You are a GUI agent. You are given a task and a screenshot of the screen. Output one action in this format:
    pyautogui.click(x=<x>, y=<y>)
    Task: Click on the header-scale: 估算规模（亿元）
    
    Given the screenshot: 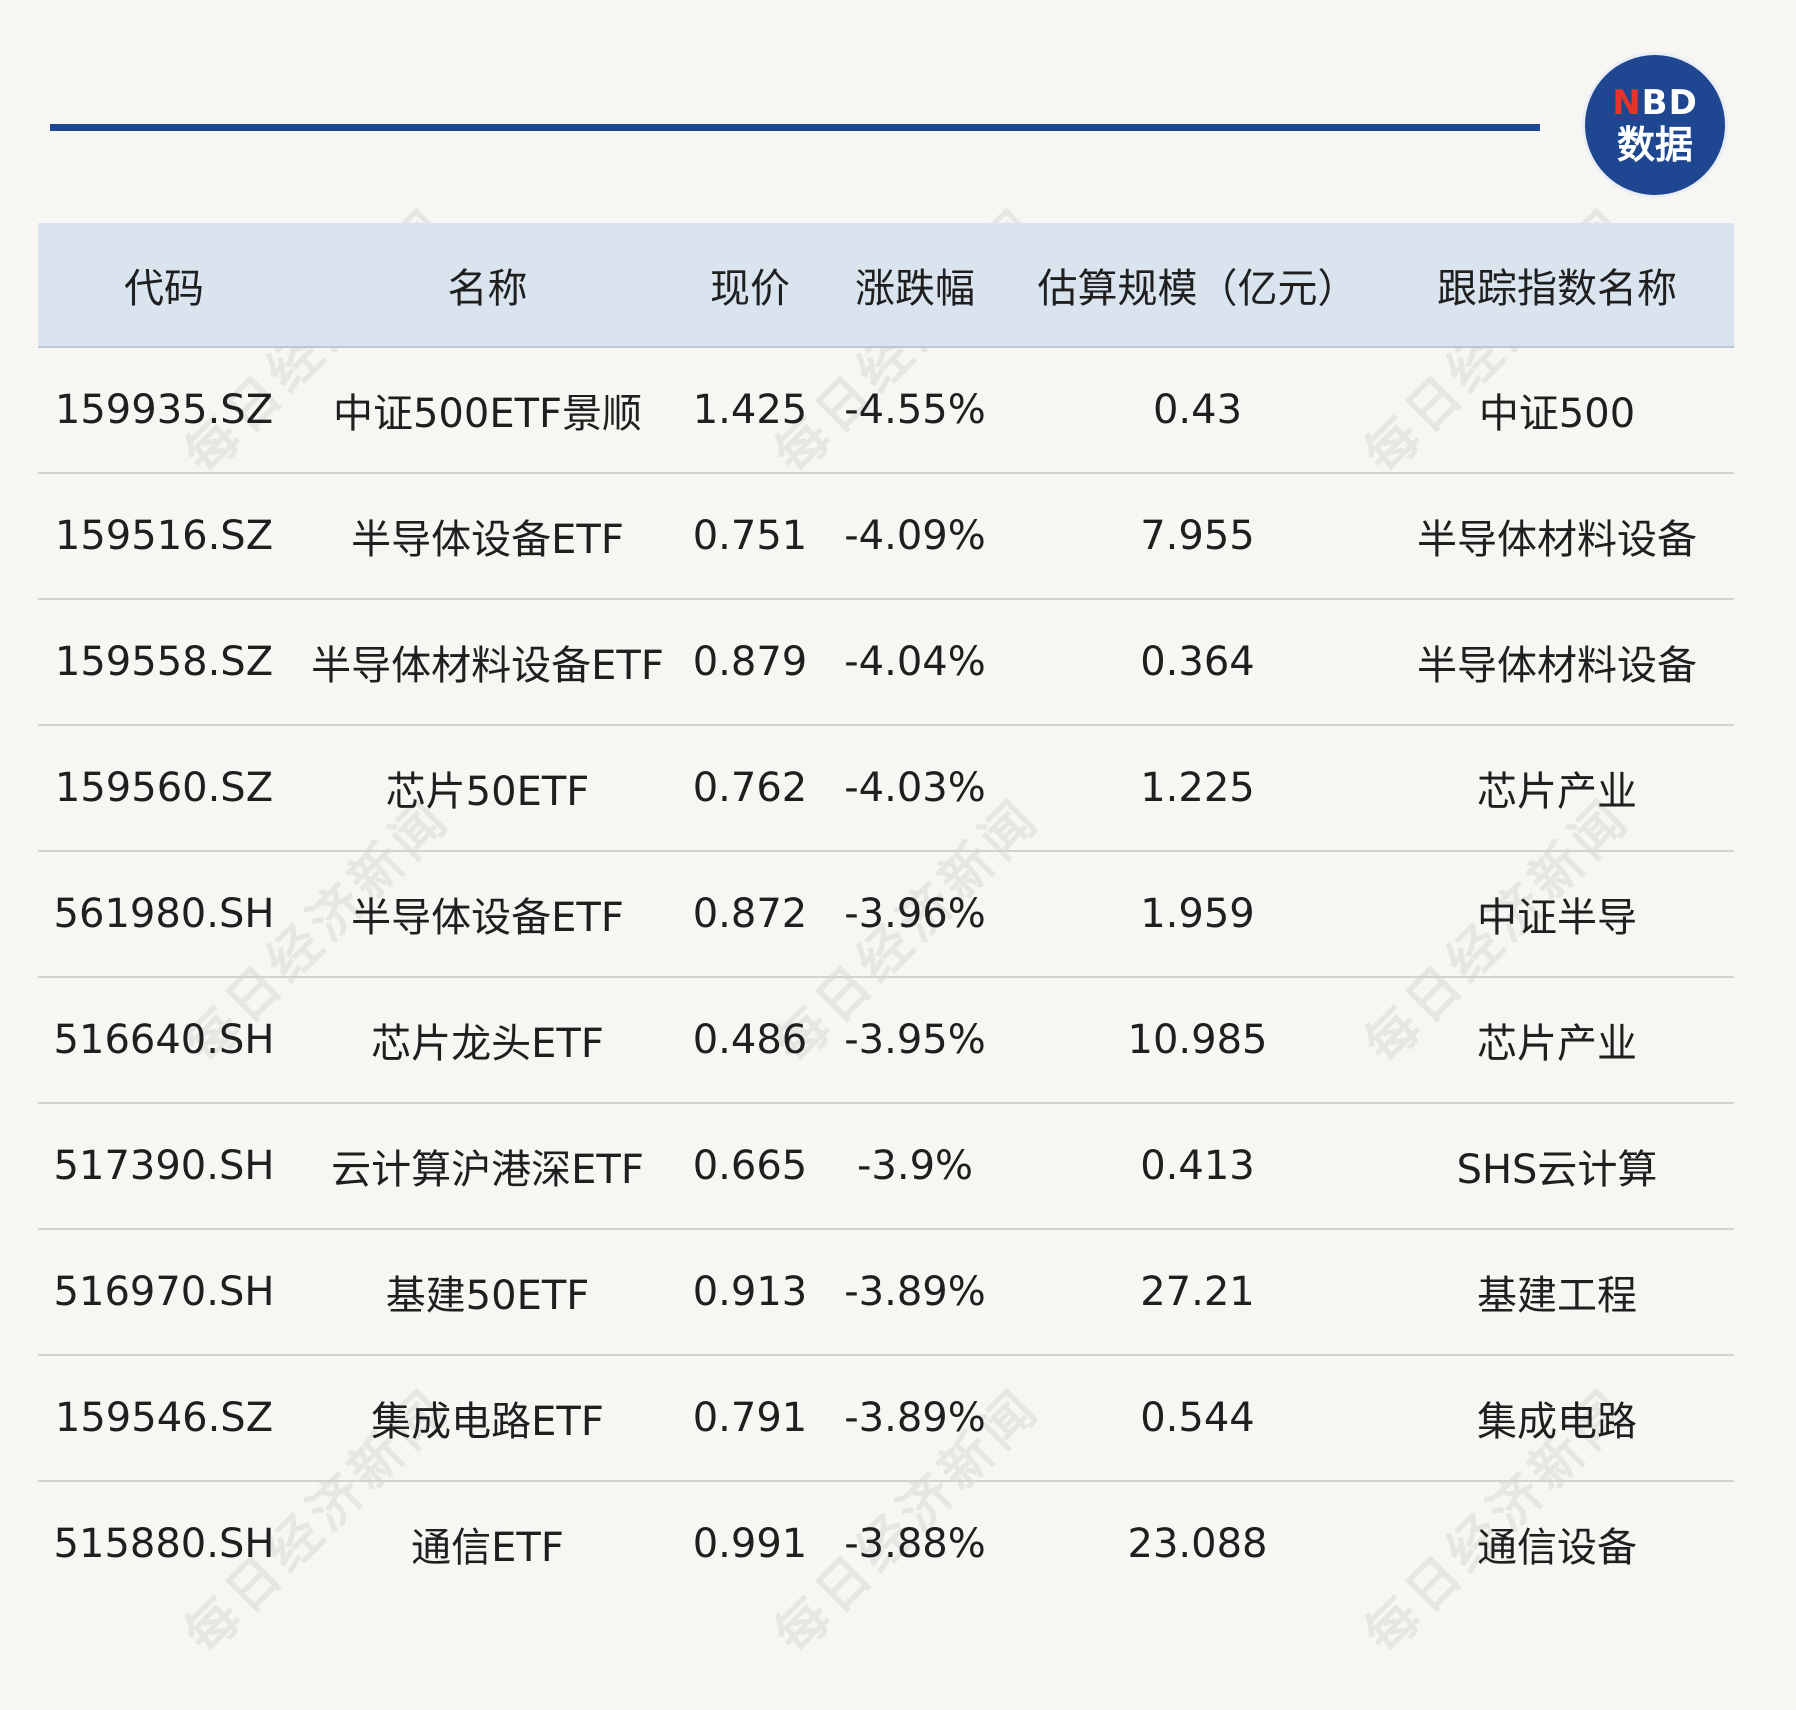 What is the action you would take?
    pyautogui.click(x=1197, y=288)
    